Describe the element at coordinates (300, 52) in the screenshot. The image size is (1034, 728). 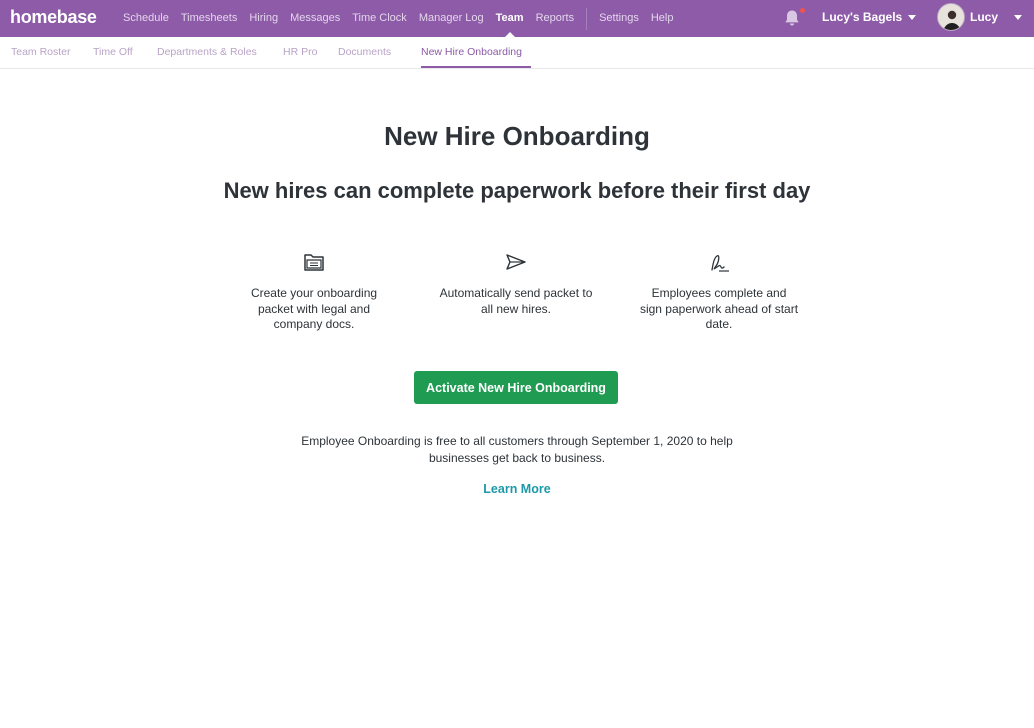
I see `subnav-hr-pro: HR Pro` at that location.